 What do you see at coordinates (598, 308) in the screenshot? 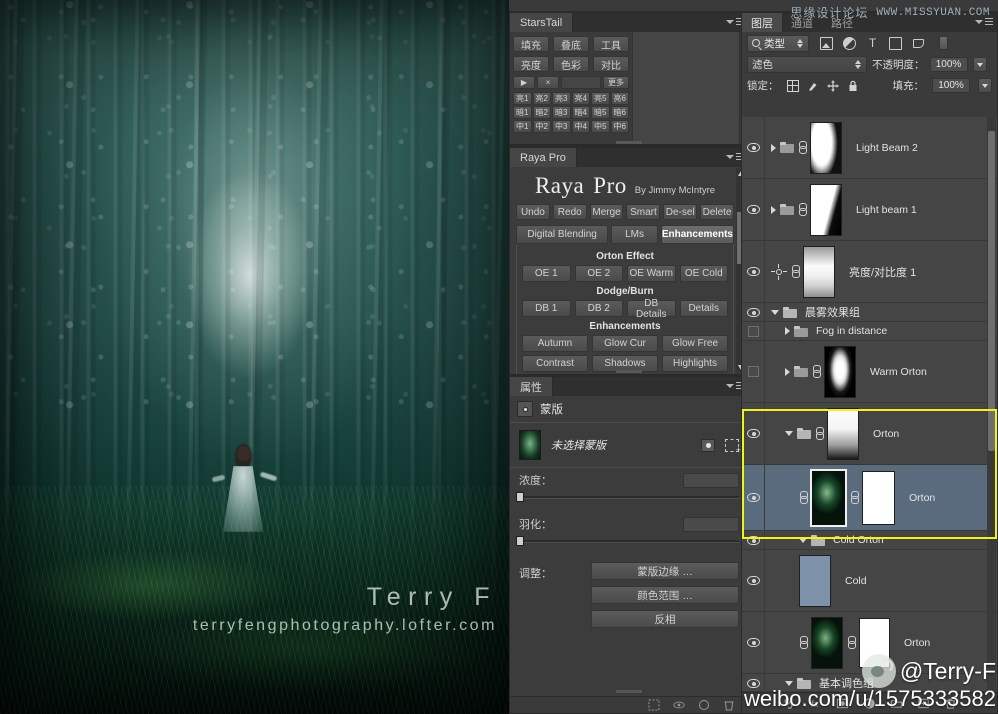
I see `db2-button: DB 2` at bounding box center [598, 308].